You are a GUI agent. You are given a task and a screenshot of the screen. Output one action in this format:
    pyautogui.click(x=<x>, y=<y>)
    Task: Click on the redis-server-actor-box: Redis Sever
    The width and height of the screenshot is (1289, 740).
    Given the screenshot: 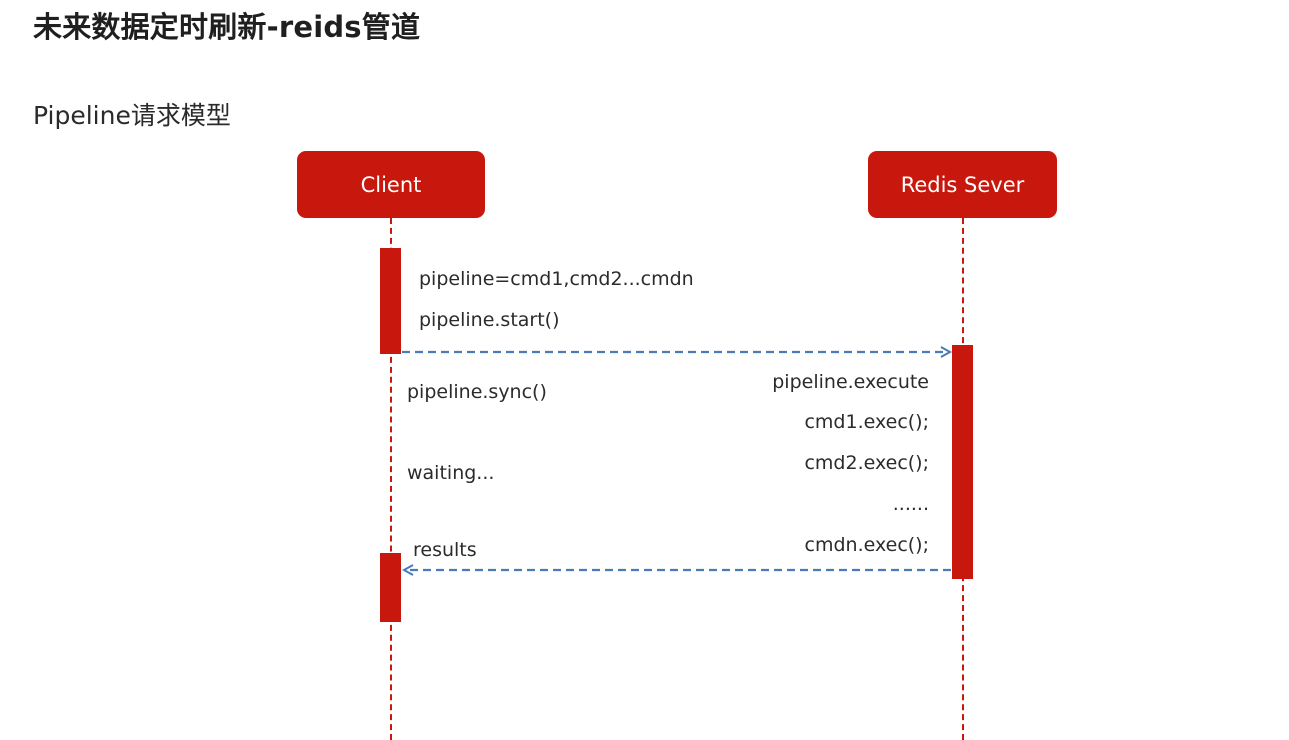 What is the action you would take?
    pyautogui.click(x=962, y=184)
    